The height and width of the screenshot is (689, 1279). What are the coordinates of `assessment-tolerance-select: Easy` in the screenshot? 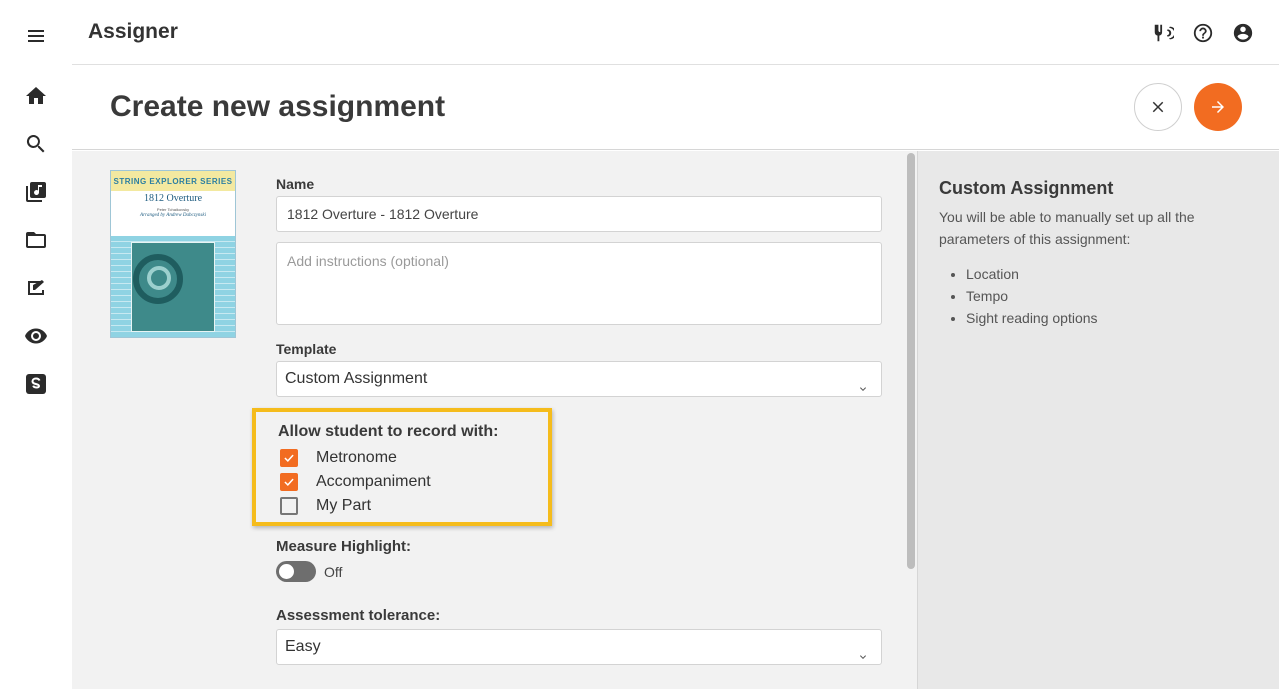 It's located at (579, 647).